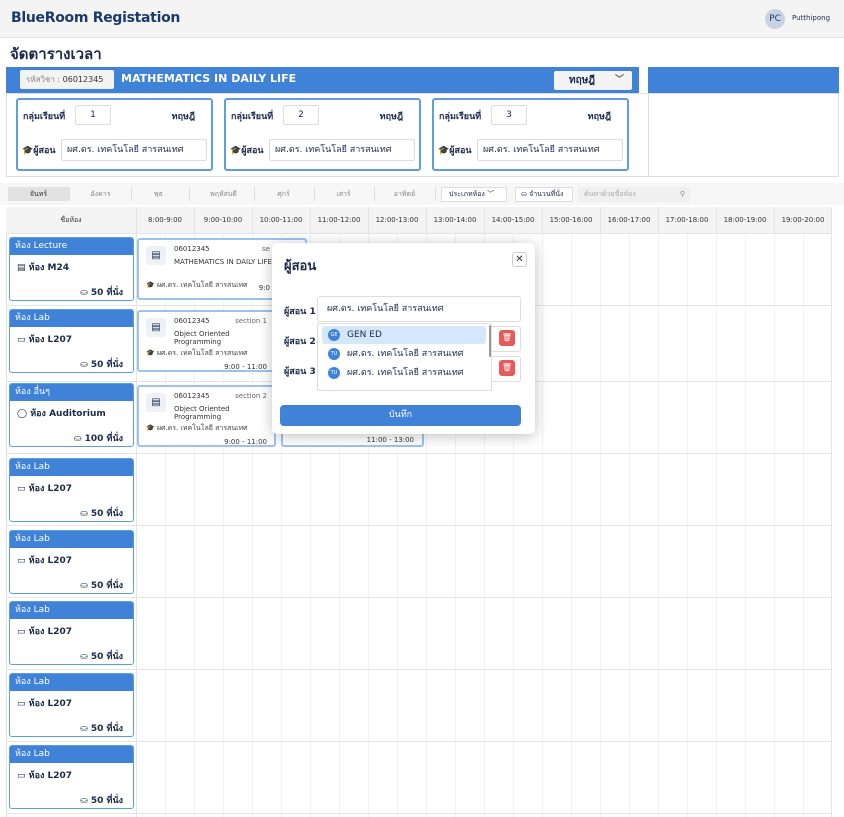 This screenshot has width=844, height=817. What do you see at coordinates (101, 194) in the screenshot?
I see `tab-day-tuesday: อังคาร` at bounding box center [101, 194].